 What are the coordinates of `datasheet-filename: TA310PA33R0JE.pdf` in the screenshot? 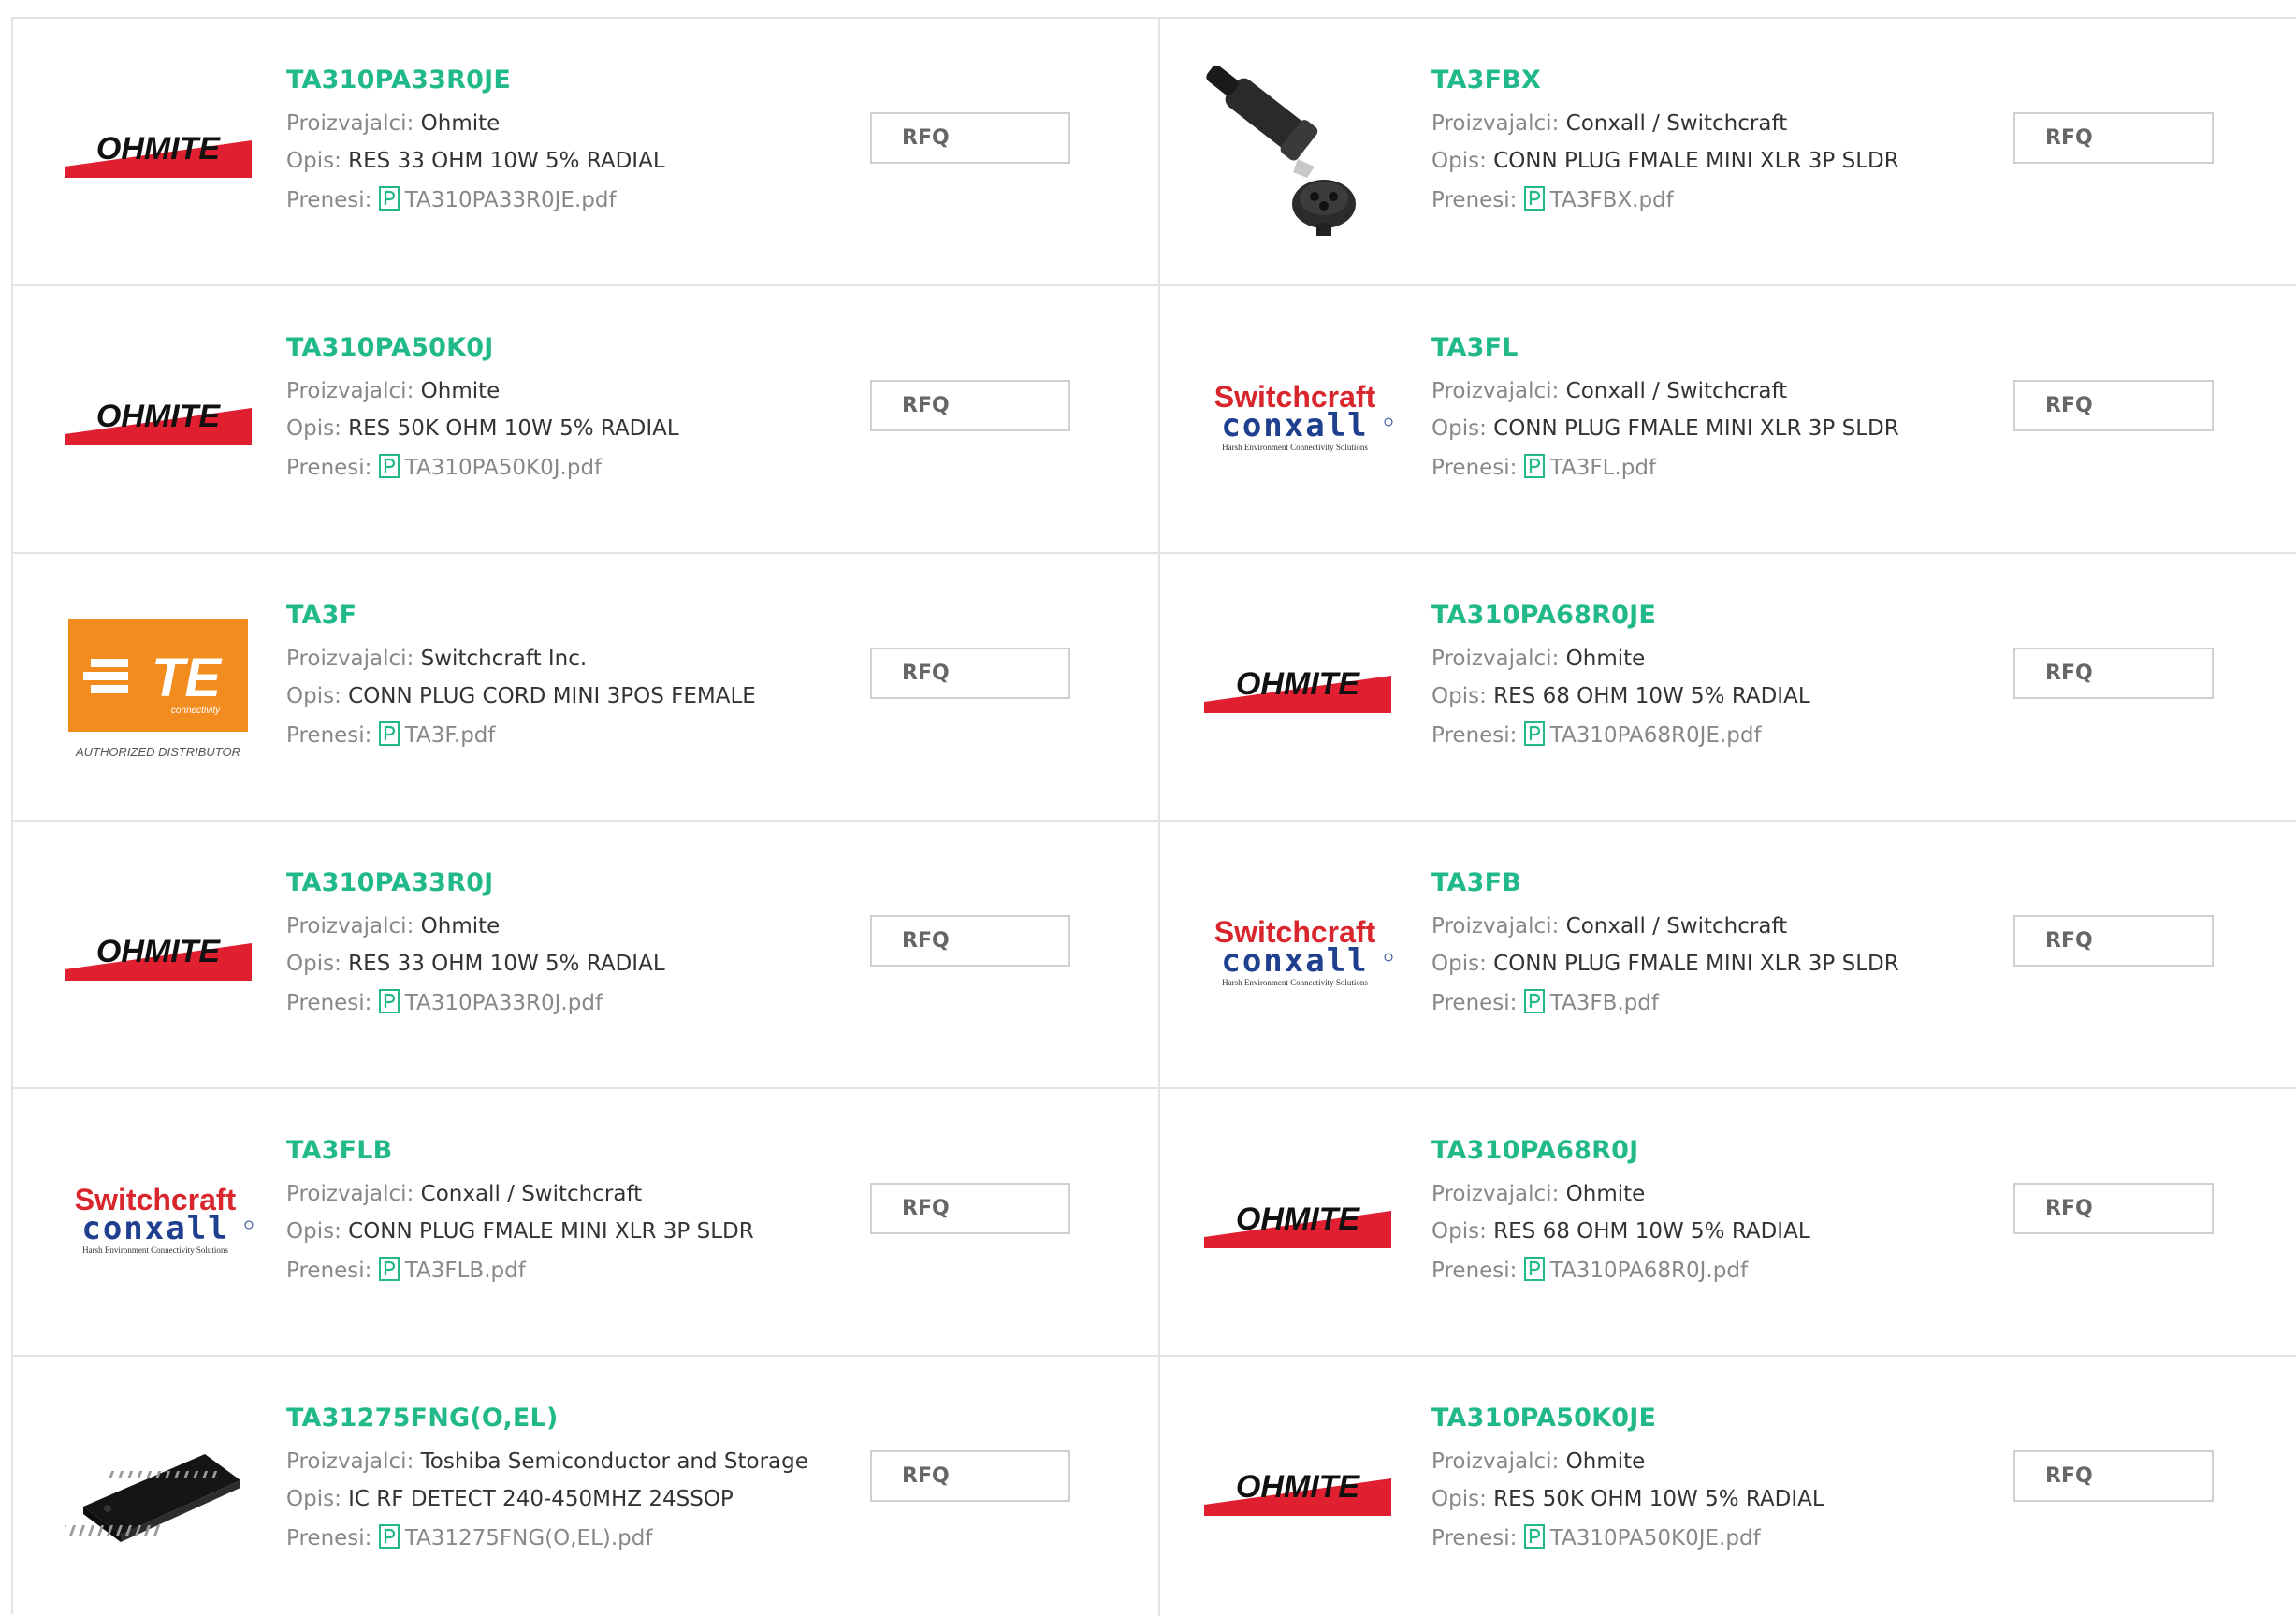 It's located at (510, 200).